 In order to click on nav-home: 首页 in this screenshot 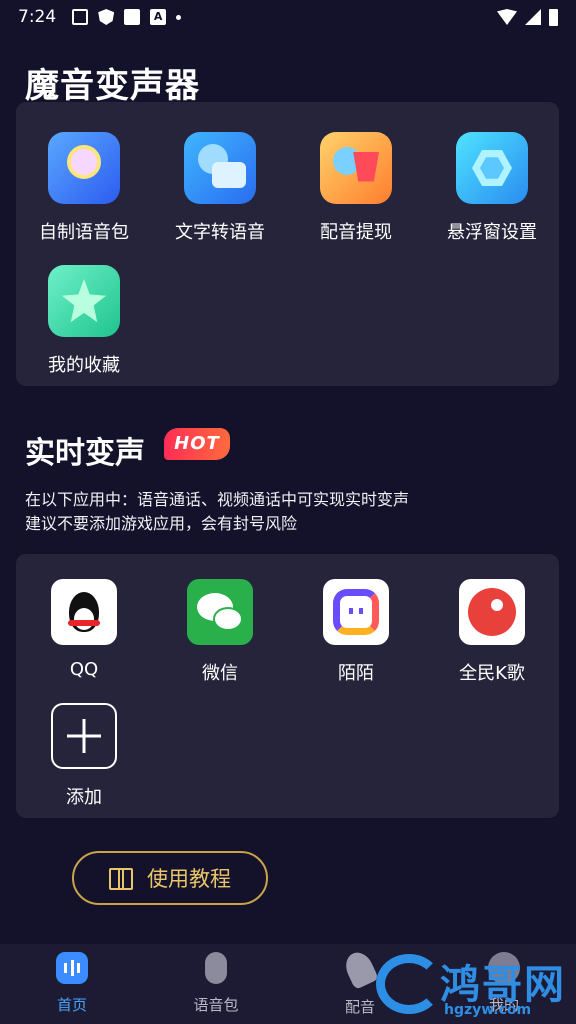, I will do `click(72, 983)`.